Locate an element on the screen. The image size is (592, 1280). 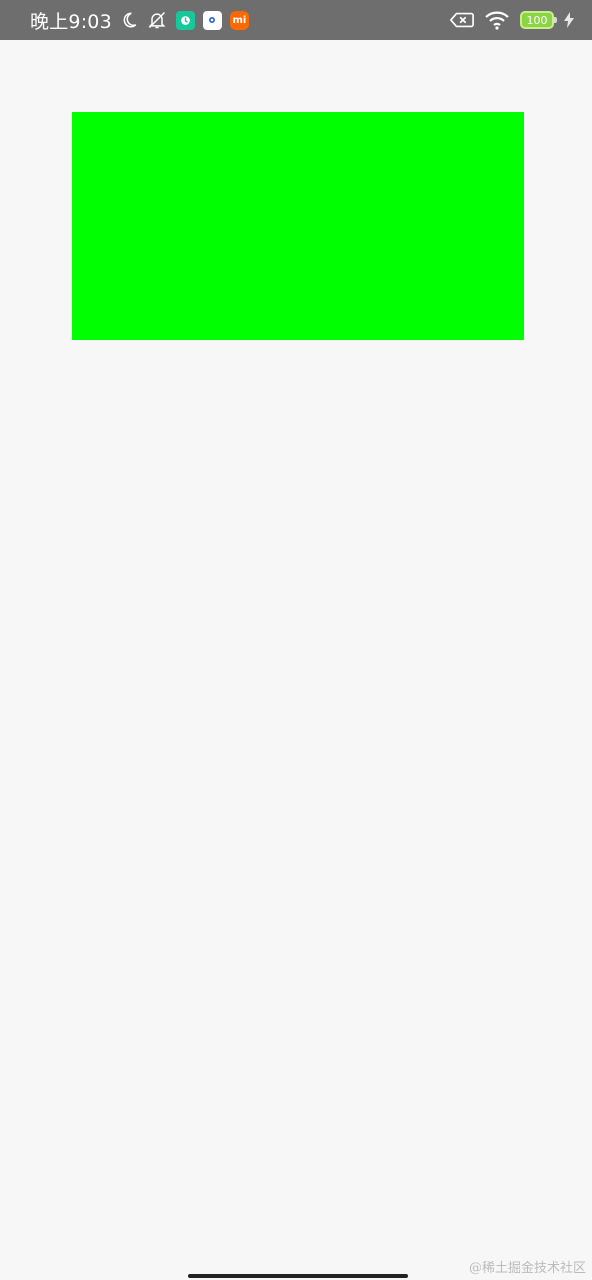
mi-app-icon: mi is located at coordinates (239, 20).